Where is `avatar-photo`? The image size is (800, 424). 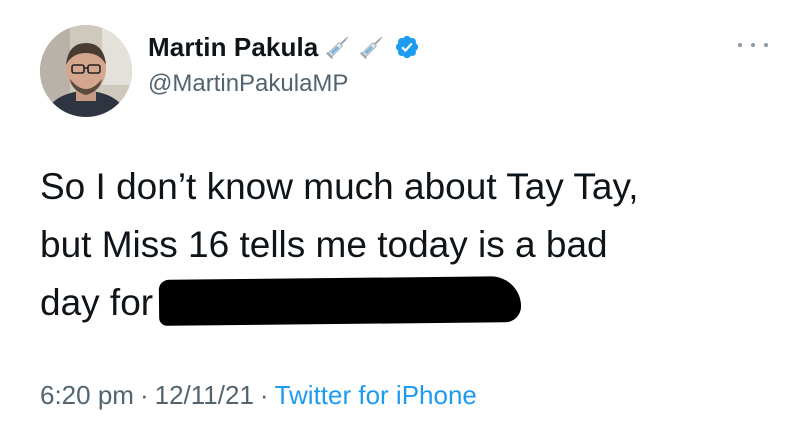 avatar-photo is located at coordinates (86, 71).